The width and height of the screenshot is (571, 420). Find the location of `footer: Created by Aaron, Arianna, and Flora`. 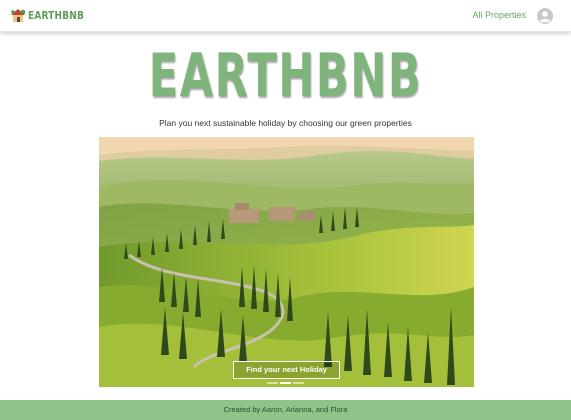

footer: Created by Aaron, Arianna, and Flora is located at coordinates (285, 410).